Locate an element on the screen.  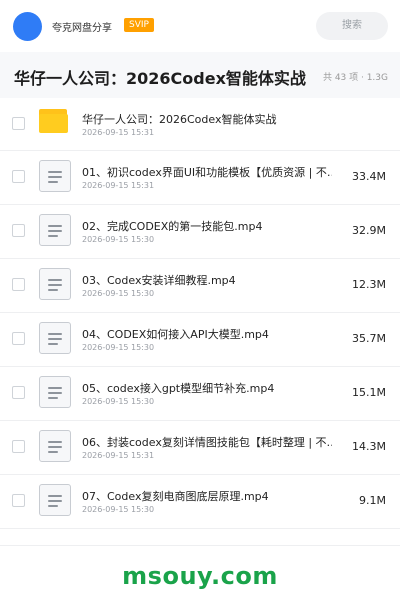
item-count-size: 共 43 项 · 1.3G is located at coordinates (355, 78).